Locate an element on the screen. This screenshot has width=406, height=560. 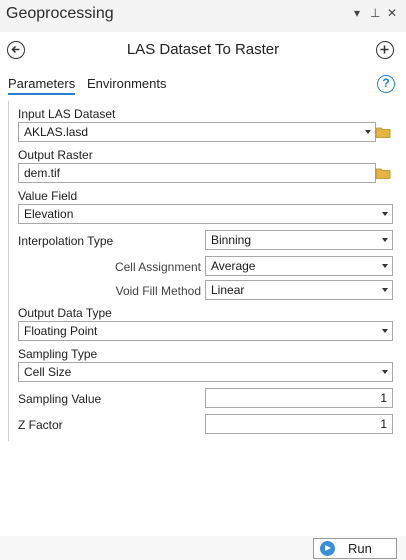
output-raster-label: Output Raster is located at coordinates (55, 155).